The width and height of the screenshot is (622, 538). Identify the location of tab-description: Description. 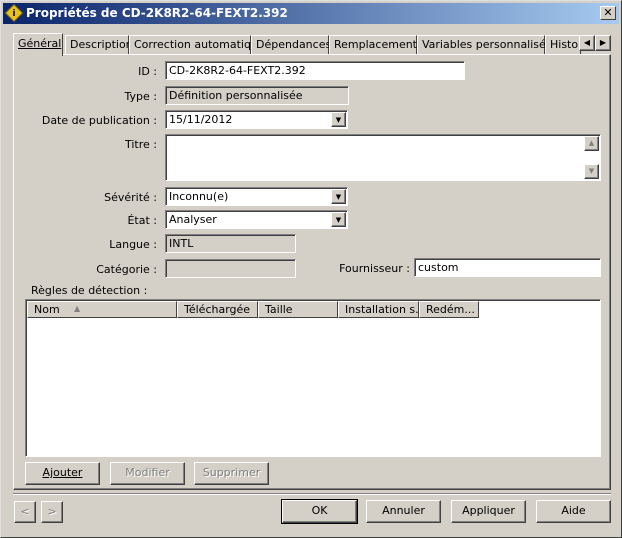
(99, 44).